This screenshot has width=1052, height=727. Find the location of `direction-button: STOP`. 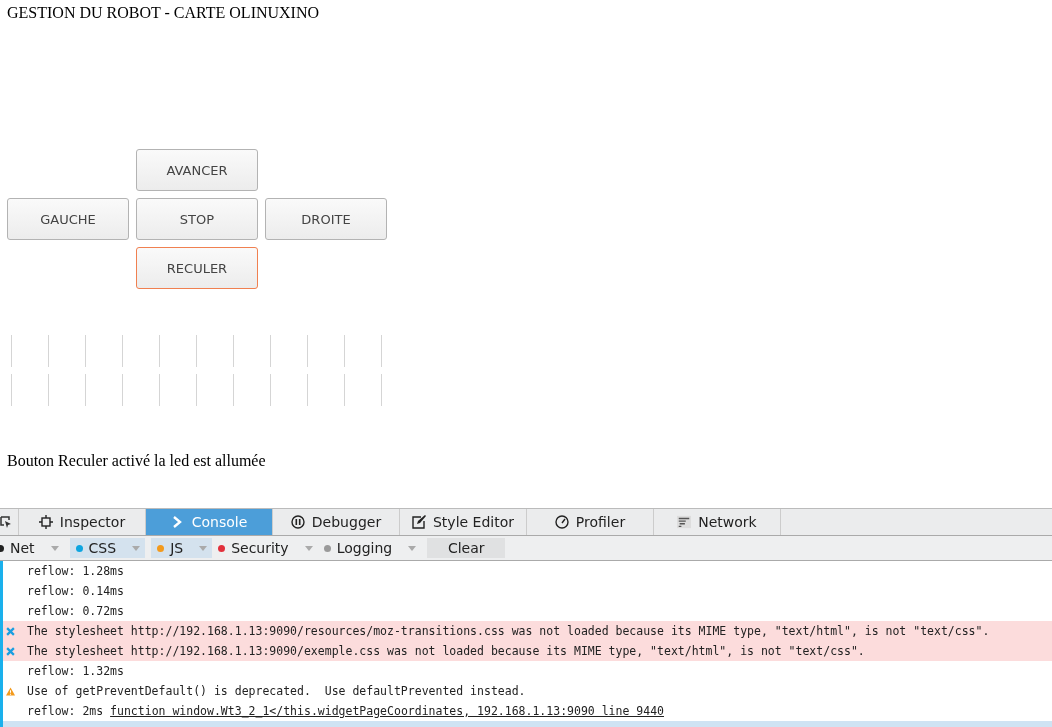

direction-button: STOP is located at coordinates (197, 219).